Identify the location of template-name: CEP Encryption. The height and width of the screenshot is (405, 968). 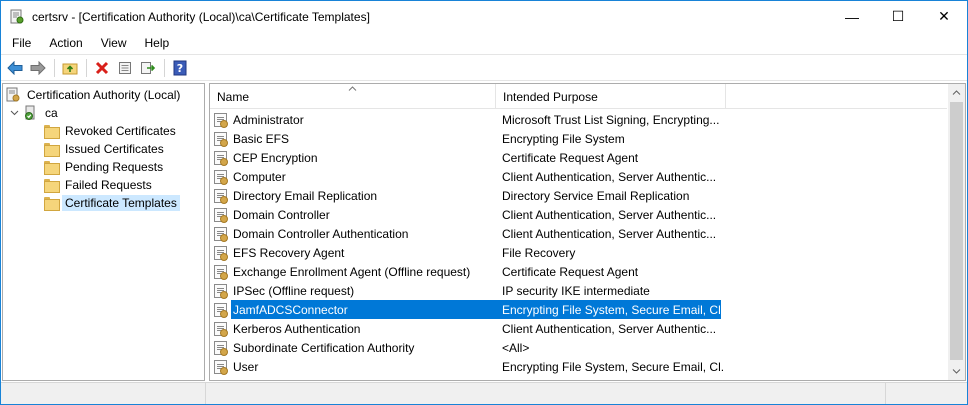
(275, 157).